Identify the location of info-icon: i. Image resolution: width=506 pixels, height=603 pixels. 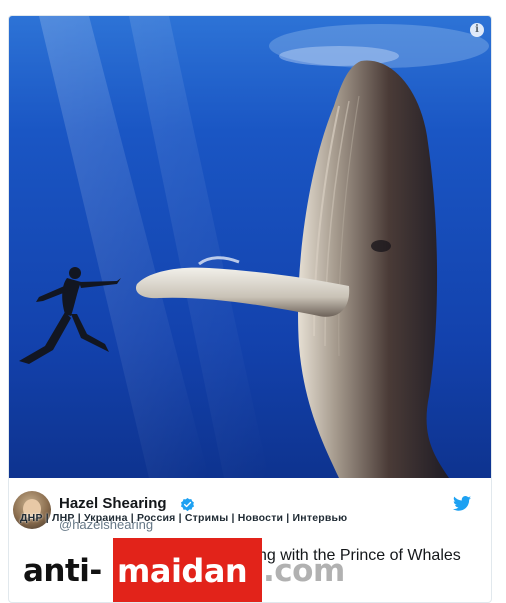
(477, 30).